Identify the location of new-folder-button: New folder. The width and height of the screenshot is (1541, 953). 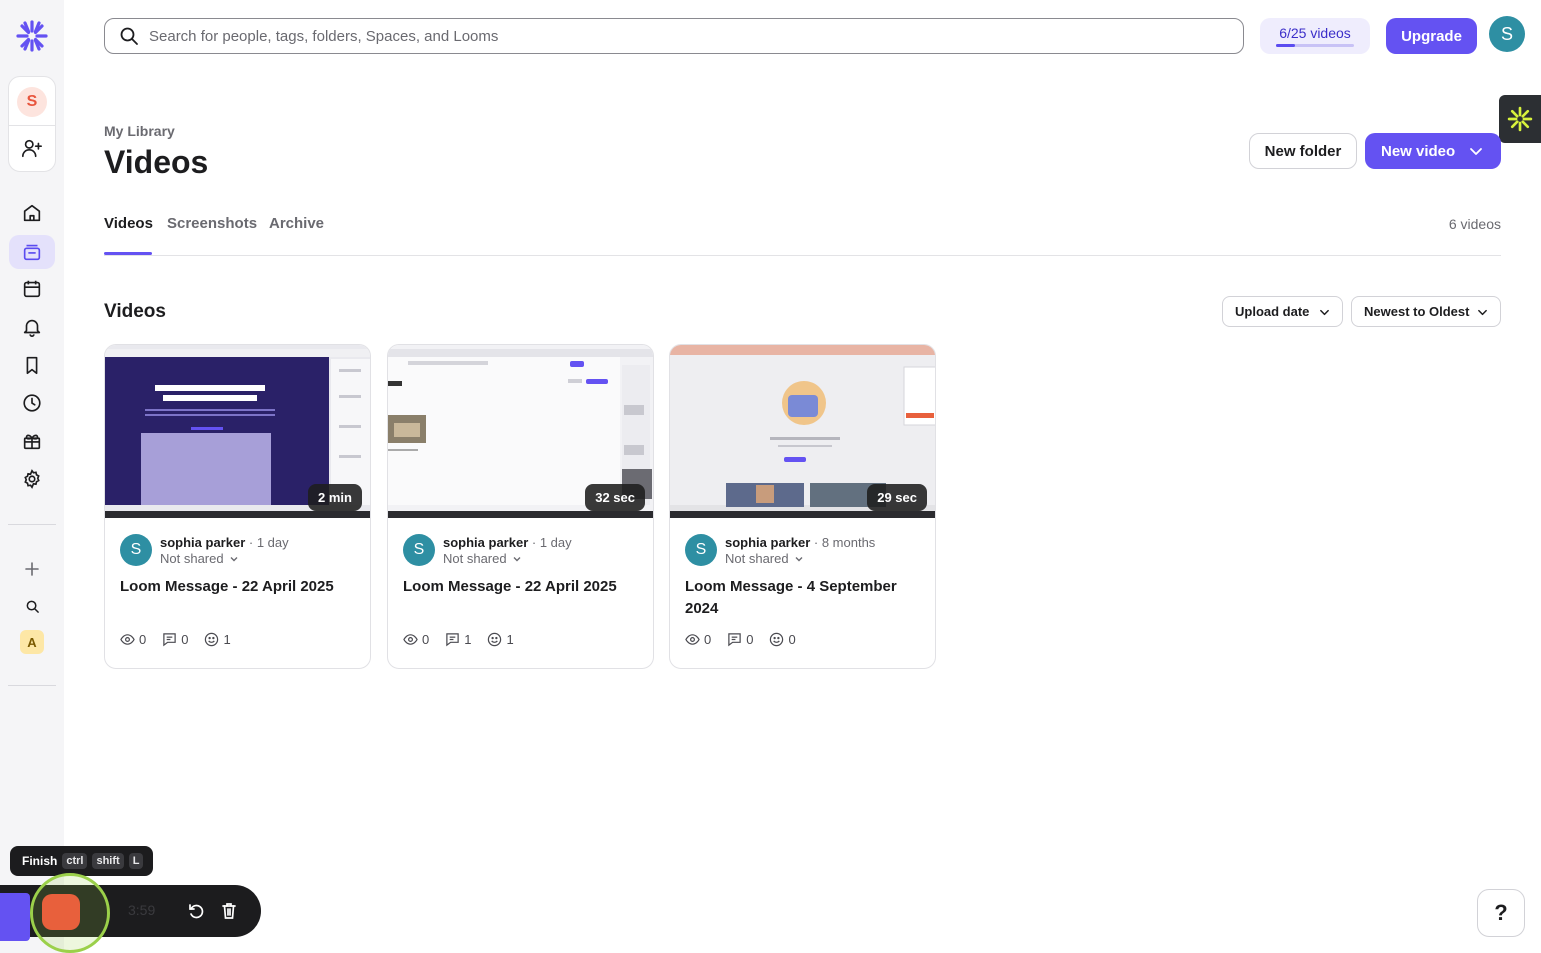
(1303, 151).